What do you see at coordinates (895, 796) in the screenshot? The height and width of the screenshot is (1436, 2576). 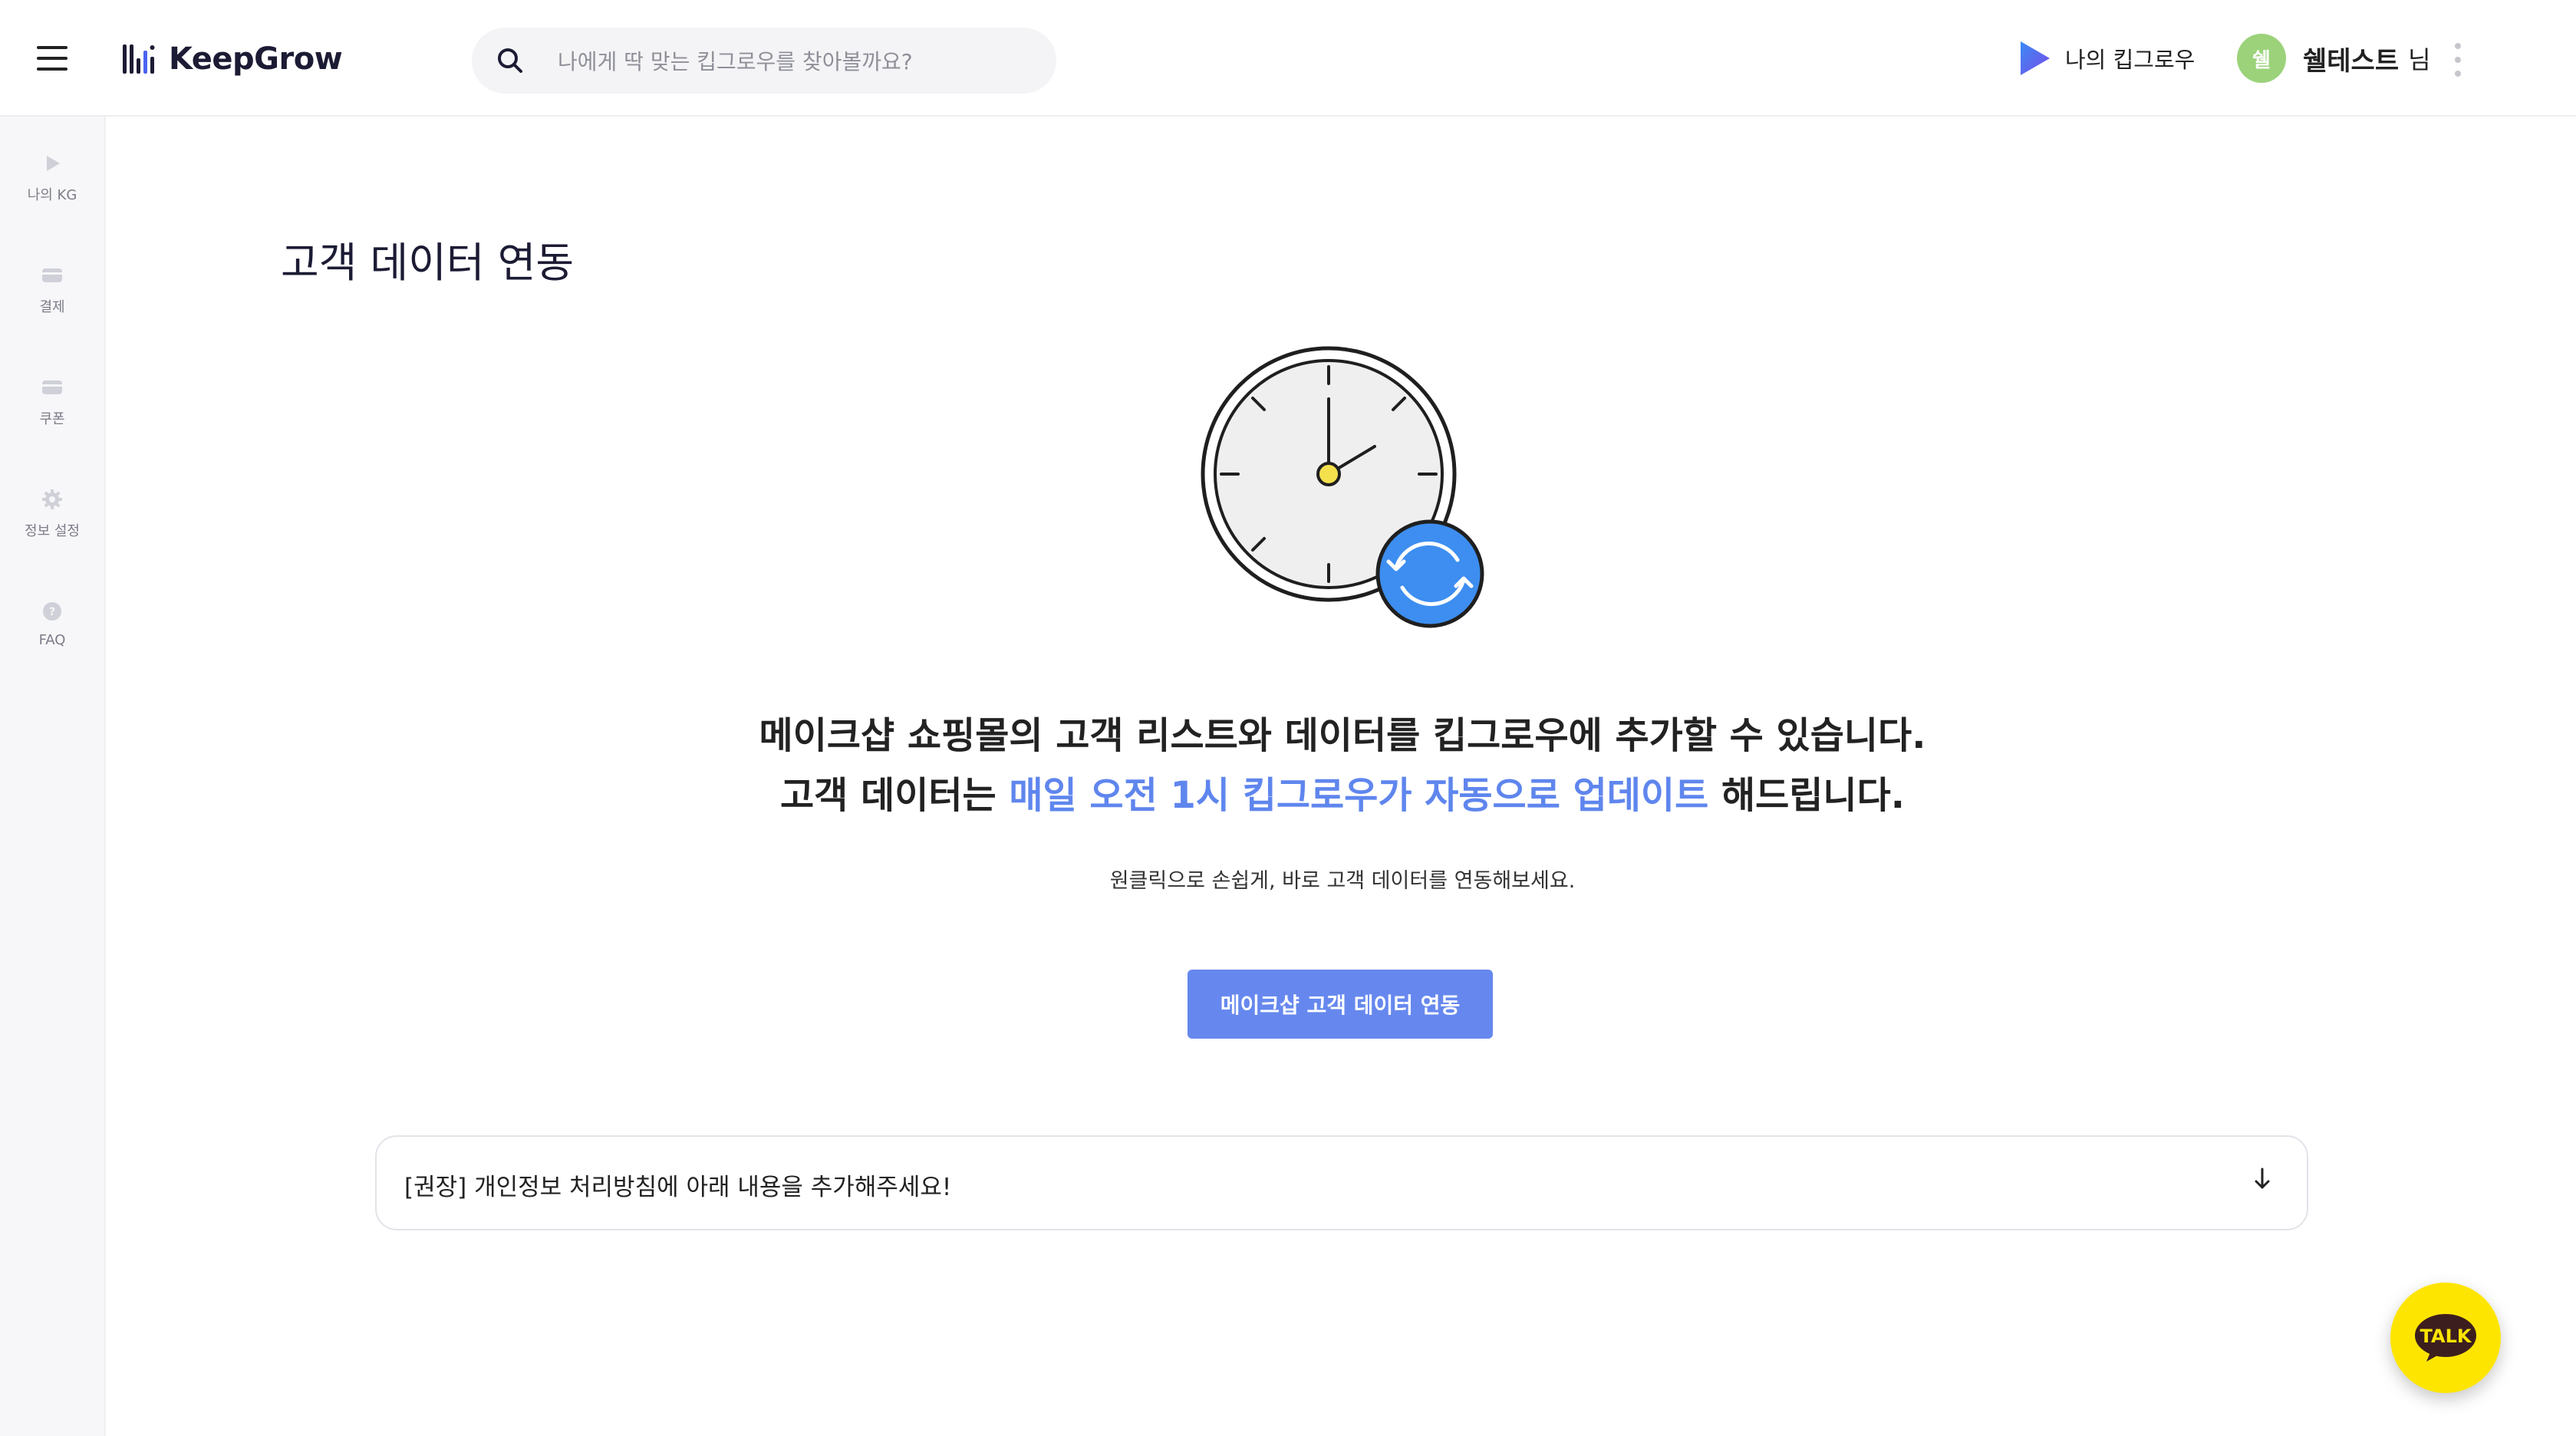 I see `description-line-2-prefix: 고객 데이터는` at bounding box center [895, 796].